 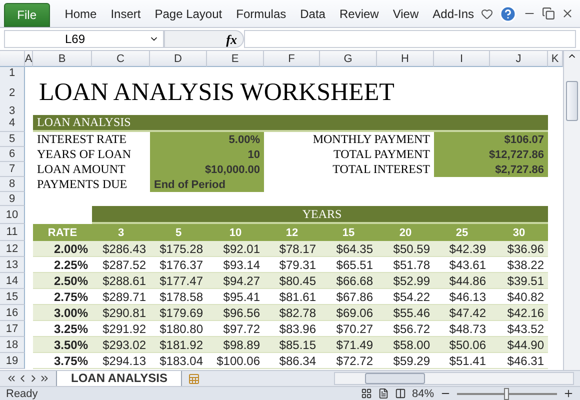 What do you see at coordinates (410, 39) in the screenshot?
I see `formula-field` at bounding box center [410, 39].